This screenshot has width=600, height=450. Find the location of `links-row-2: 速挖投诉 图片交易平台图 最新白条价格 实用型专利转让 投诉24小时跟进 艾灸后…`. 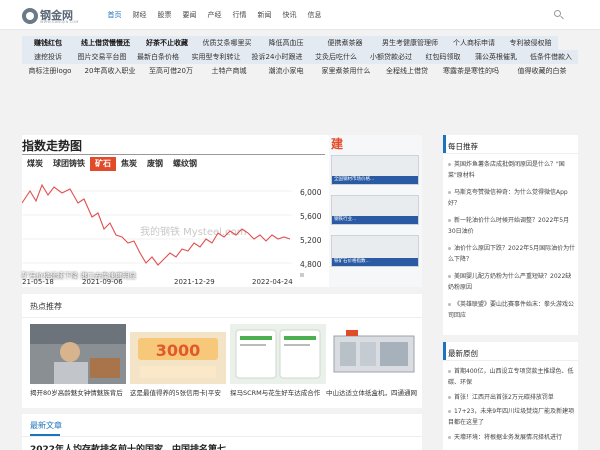

links-row-2: 速挖投诉 图片交易平台图 最新白条价格 实用型专利转让 投诉24小时跟进 艾灸后… is located at coordinates (300, 57).